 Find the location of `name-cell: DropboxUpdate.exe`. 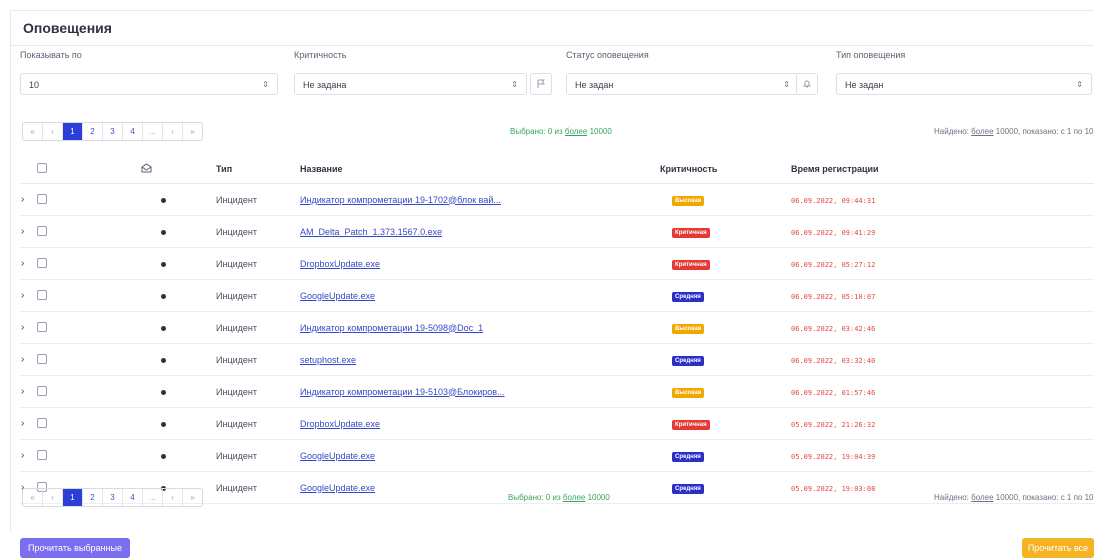

name-cell: DropboxUpdate.exe is located at coordinates (465, 263).